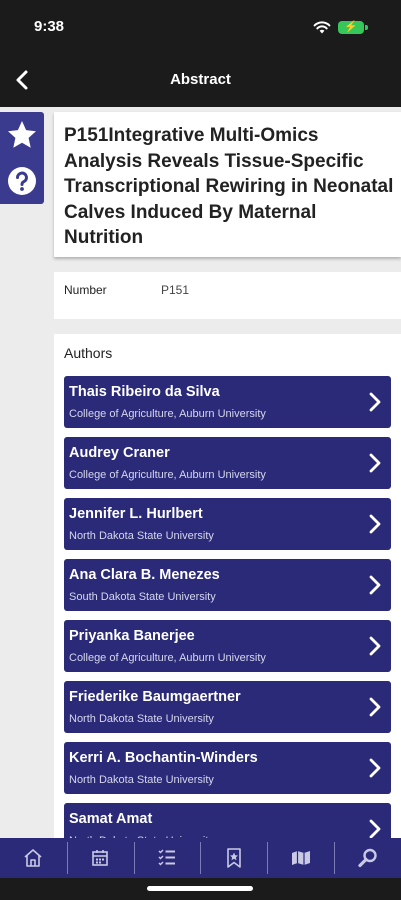 The image size is (401, 900). I want to click on tab-bookmarks, so click(233, 858).